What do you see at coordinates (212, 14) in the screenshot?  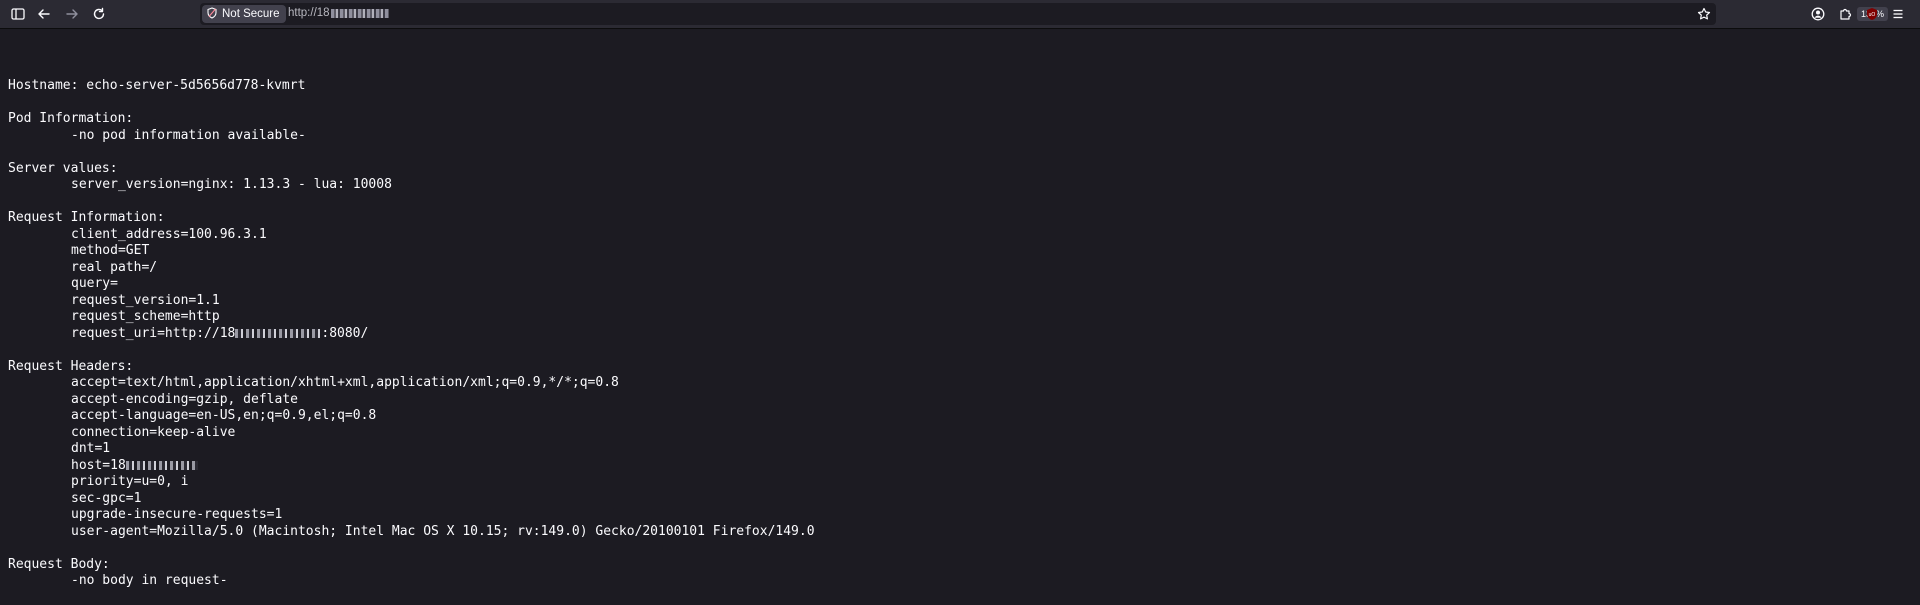 I see `shield-icon` at bounding box center [212, 14].